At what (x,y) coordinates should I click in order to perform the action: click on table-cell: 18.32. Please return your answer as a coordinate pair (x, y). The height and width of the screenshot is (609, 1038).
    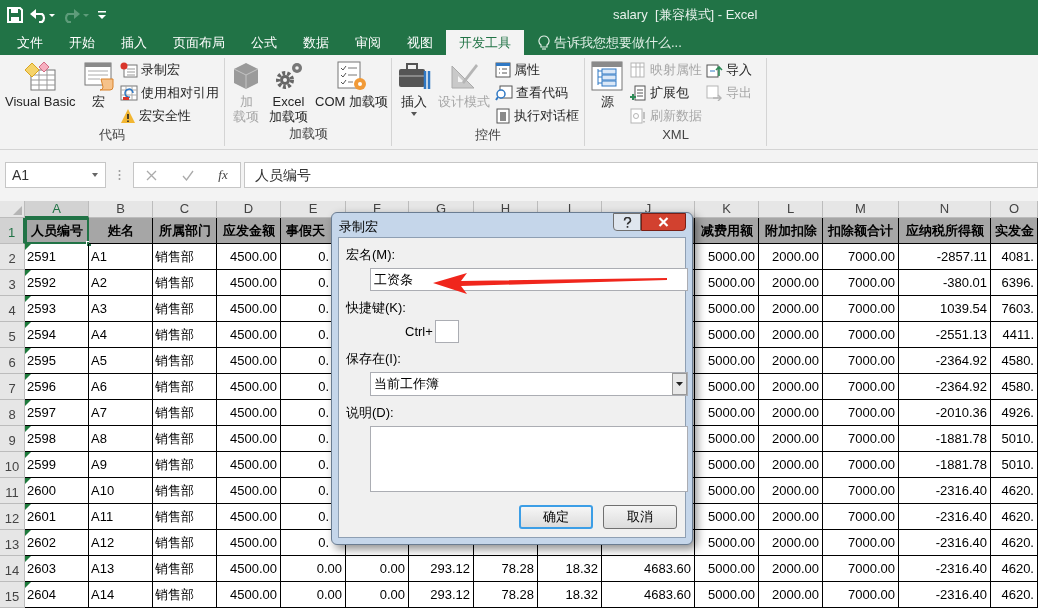
    Looking at the image, I should click on (570, 569).